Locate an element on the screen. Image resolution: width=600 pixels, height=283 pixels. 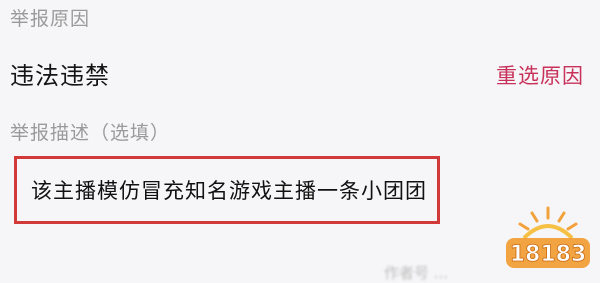
report-description-text: 该主播模仿冒充知名游戏主播一条小团团 is located at coordinates (229, 191).